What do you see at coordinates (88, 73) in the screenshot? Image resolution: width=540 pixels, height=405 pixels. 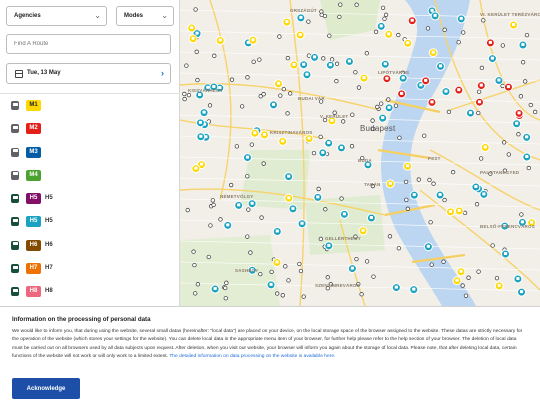 I see `date-selector: Tue, 13 May ›` at bounding box center [88, 73].